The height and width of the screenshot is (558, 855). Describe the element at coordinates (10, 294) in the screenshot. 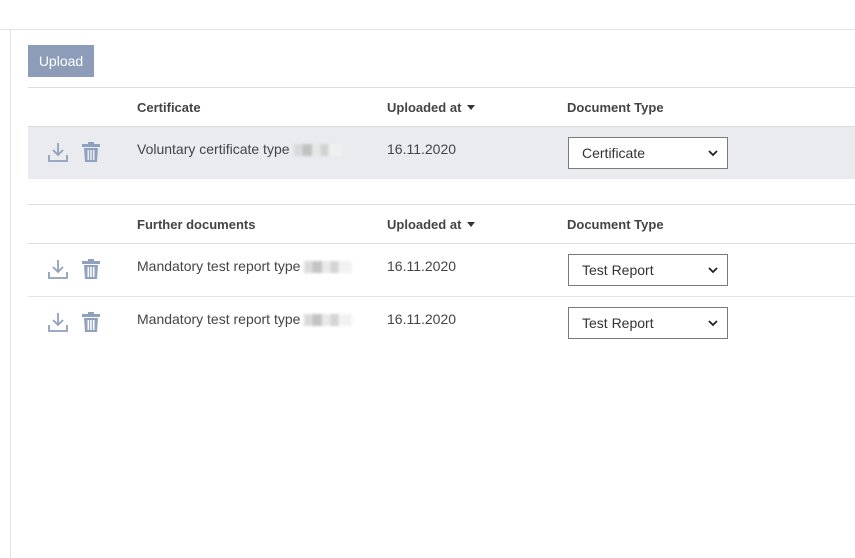

I see `left-divider` at that location.